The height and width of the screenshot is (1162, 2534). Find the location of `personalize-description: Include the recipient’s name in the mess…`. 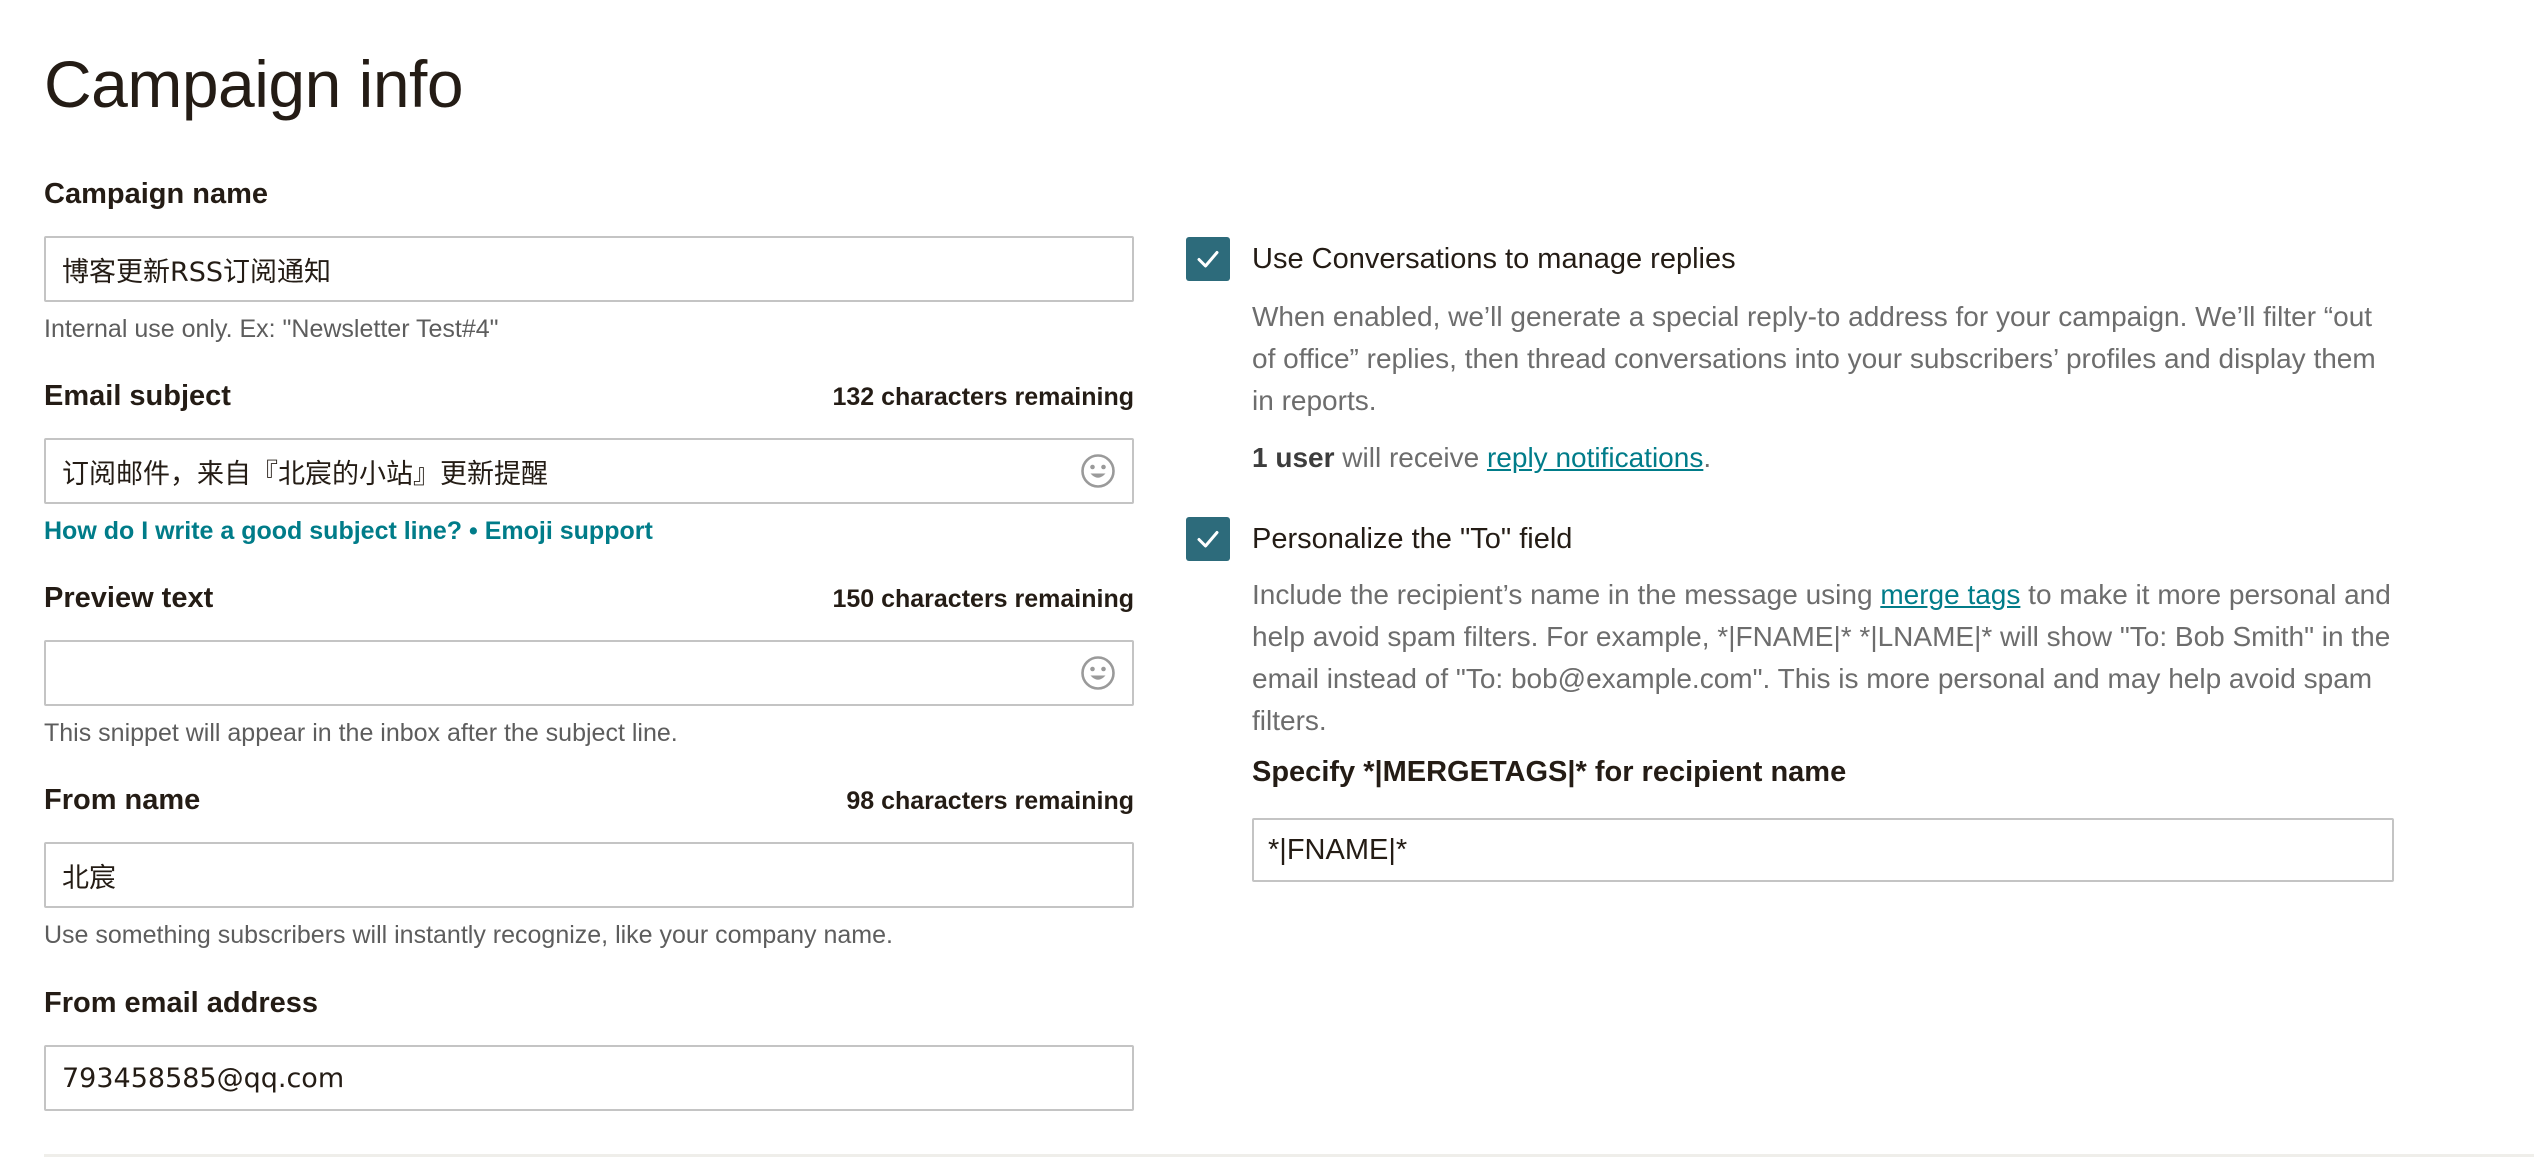

personalize-description: Include the recipient’s name in the mess… is located at coordinates (1822, 658).